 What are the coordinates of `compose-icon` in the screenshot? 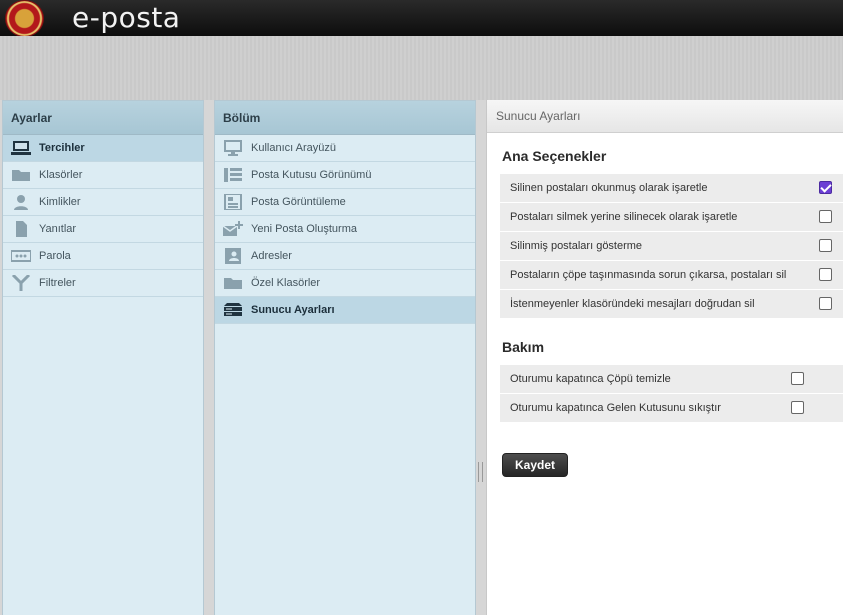 It's located at (233, 228).